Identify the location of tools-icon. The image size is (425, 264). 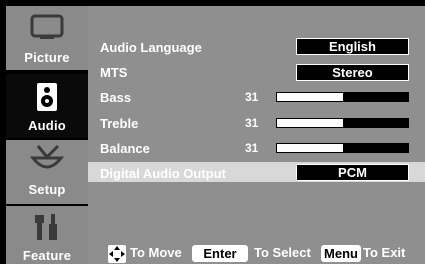
(46, 227).